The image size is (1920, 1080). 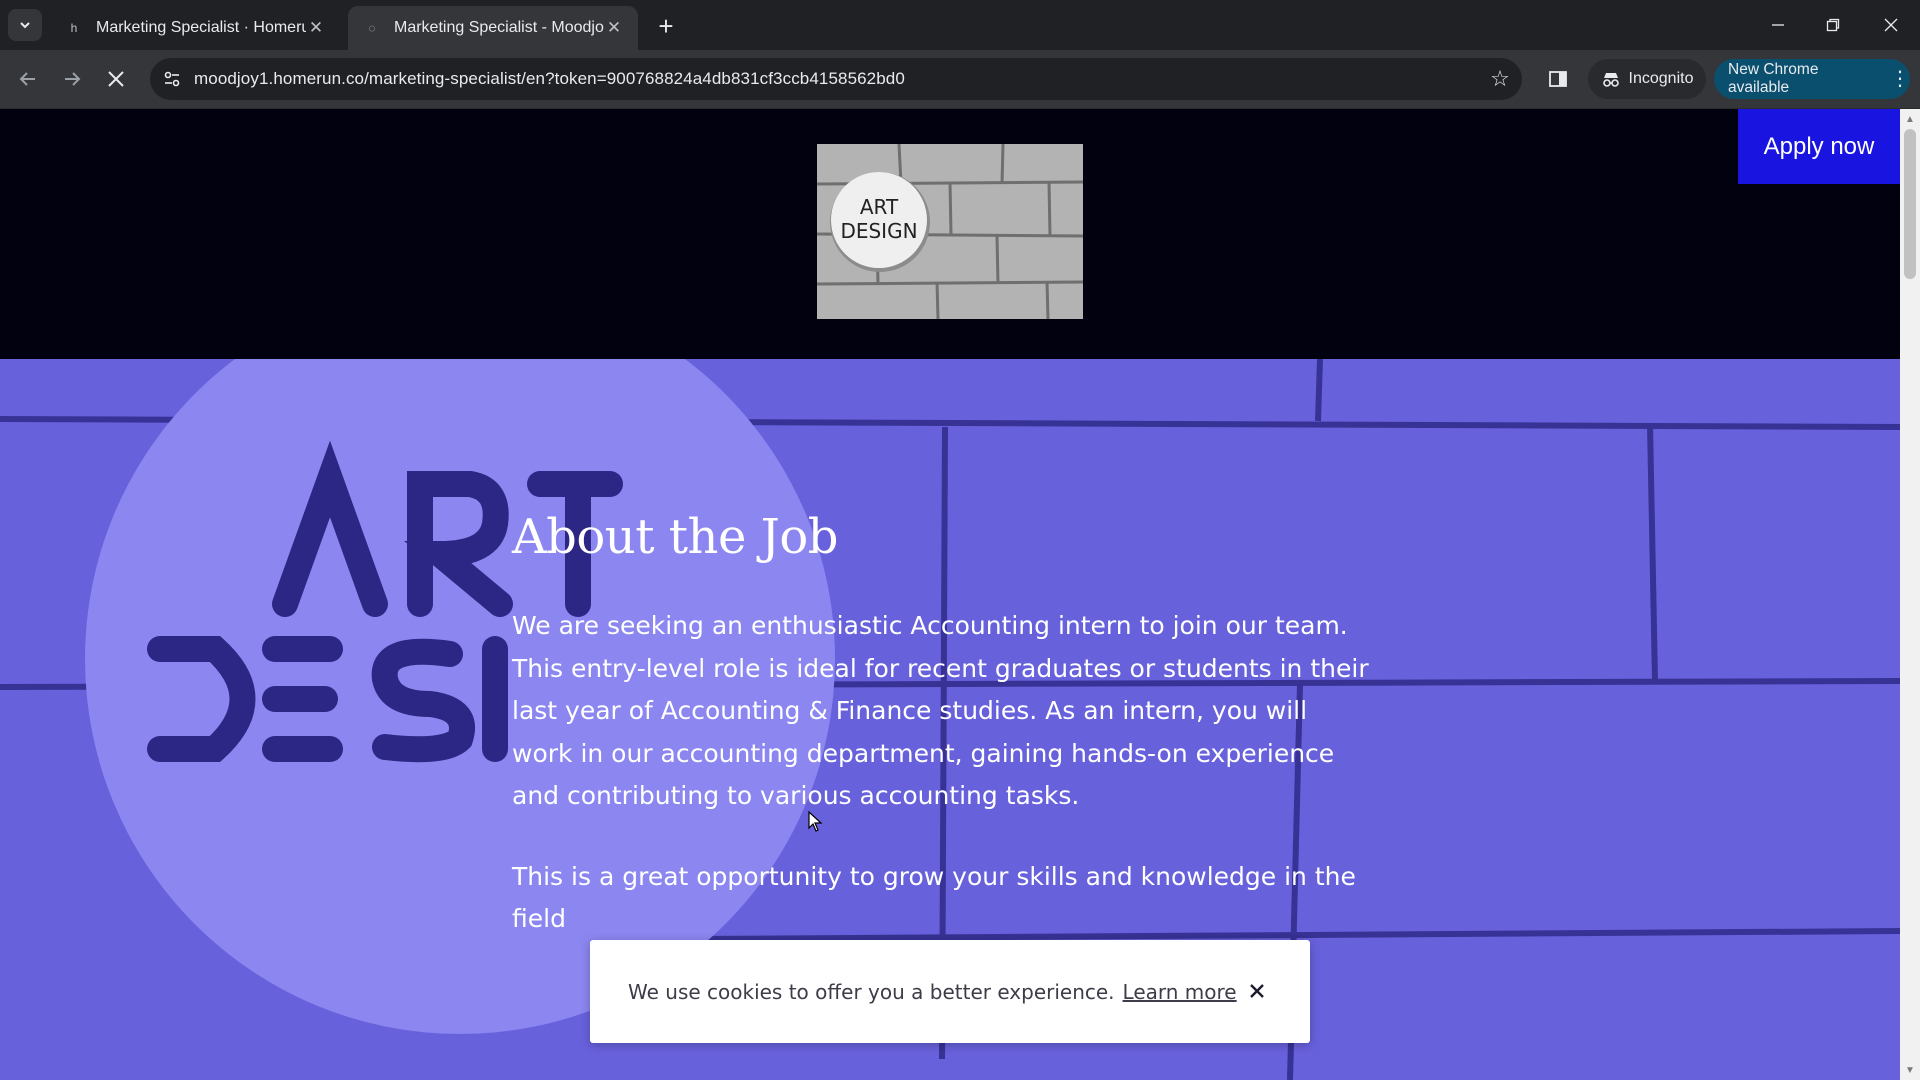 What do you see at coordinates (815, 821) in the screenshot?
I see `mouse-cursor-icon` at bounding box center [815, 821].